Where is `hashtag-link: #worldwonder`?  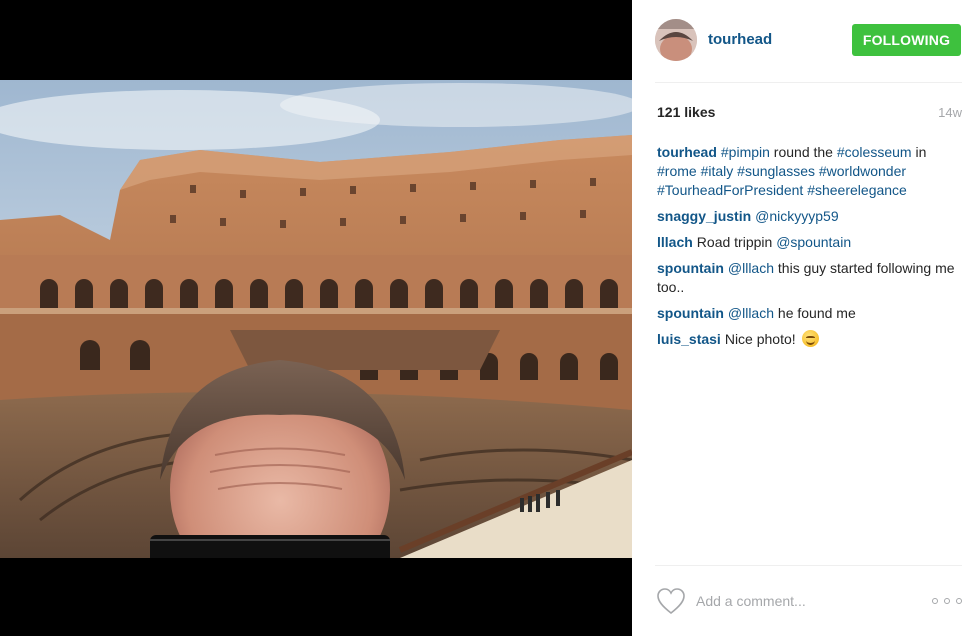 hashtag-link: #worldwonder is located at coordinates (862, 171).